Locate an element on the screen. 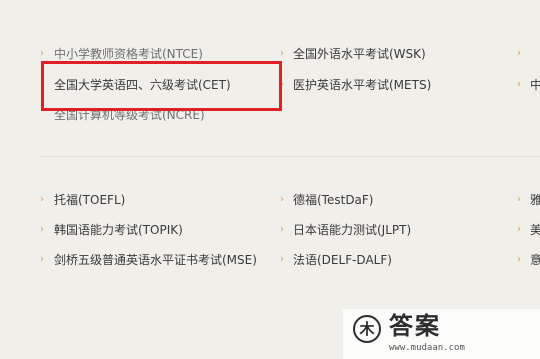 The image size is (540, 359). exam-link-wsk: 全国外语水平考试(WSK) is located at coordinates (359, 54).